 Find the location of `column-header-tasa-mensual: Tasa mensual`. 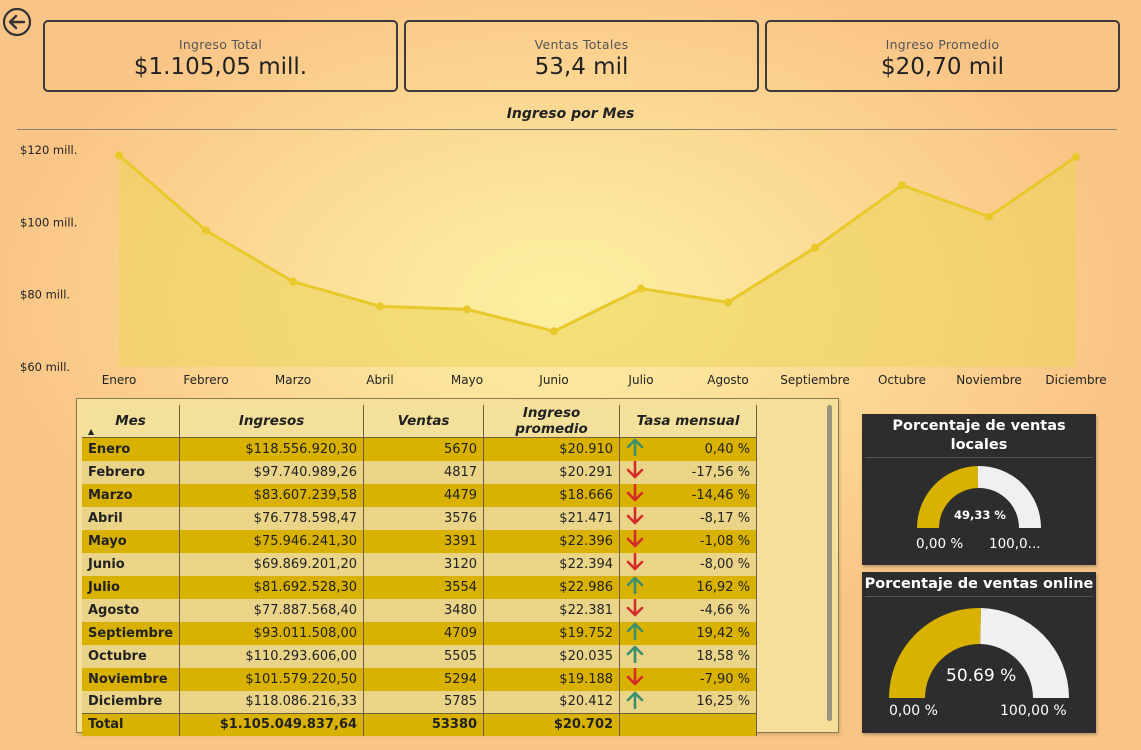

column-header-tasa-mensual: Tasa mensual is located at coordinates (688, 421).